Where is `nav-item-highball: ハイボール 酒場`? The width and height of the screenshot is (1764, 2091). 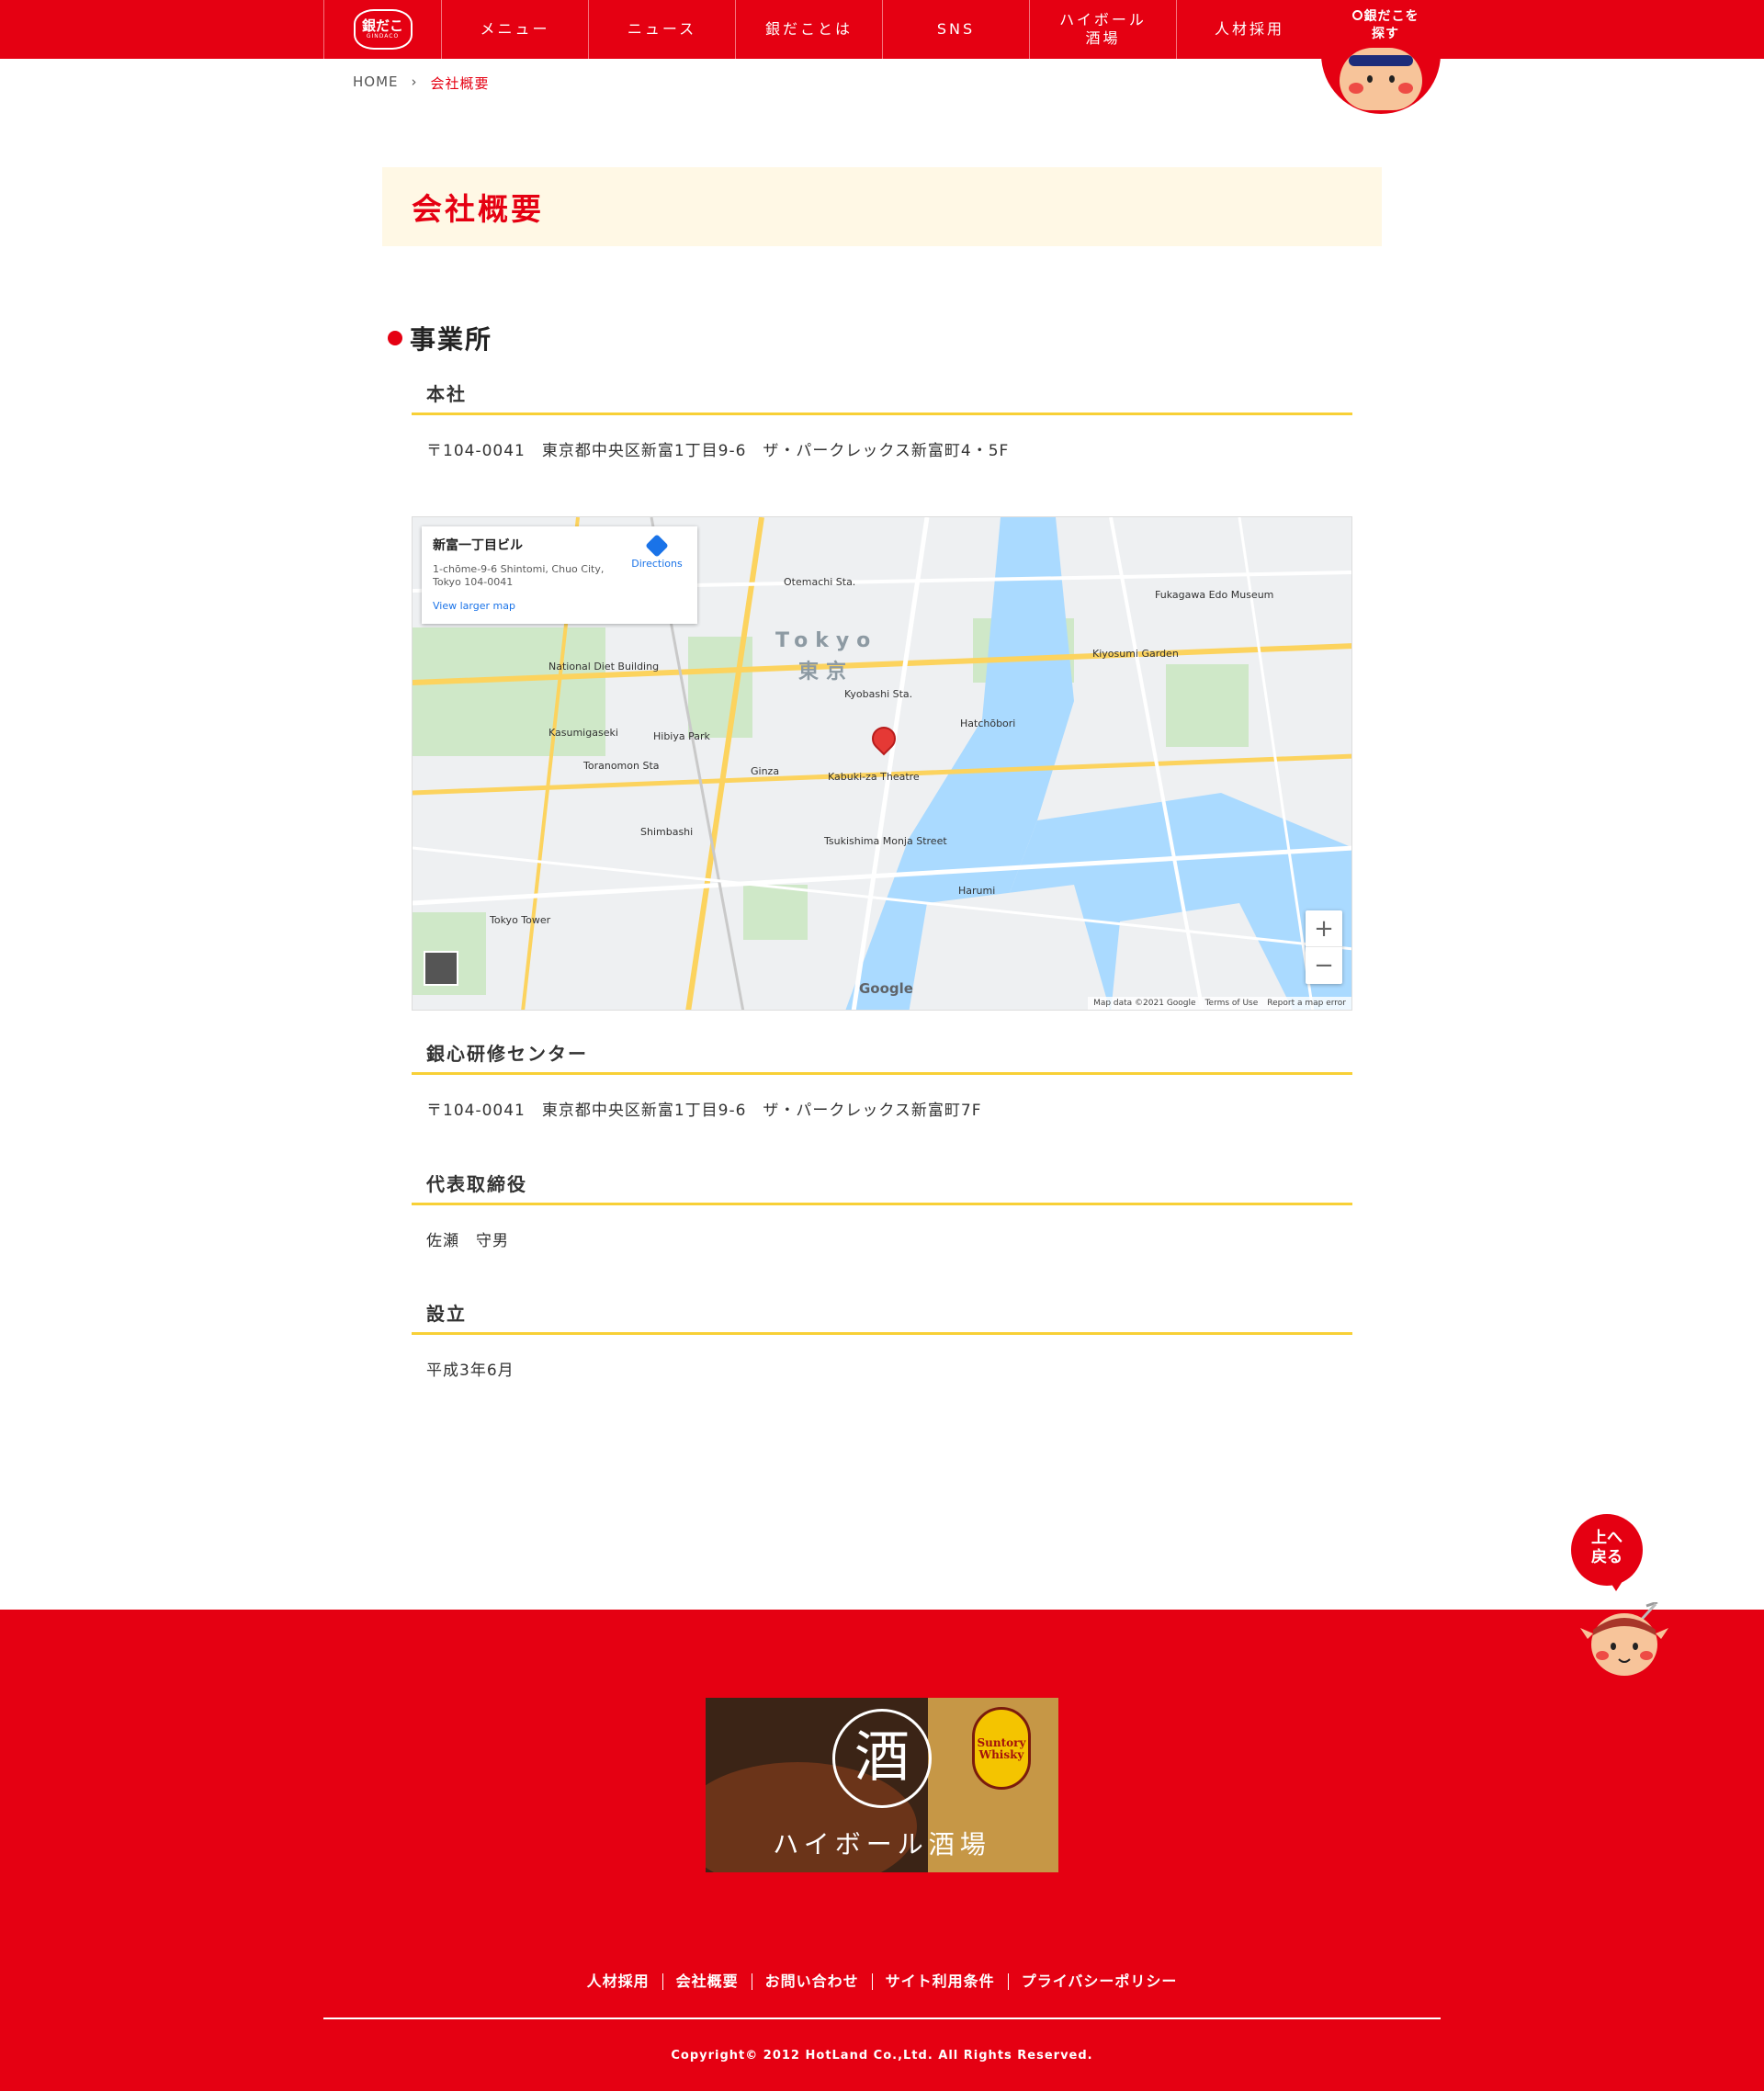 nav-item-highball: ハイボール 酒場 is located at coordinates (1102, 29).